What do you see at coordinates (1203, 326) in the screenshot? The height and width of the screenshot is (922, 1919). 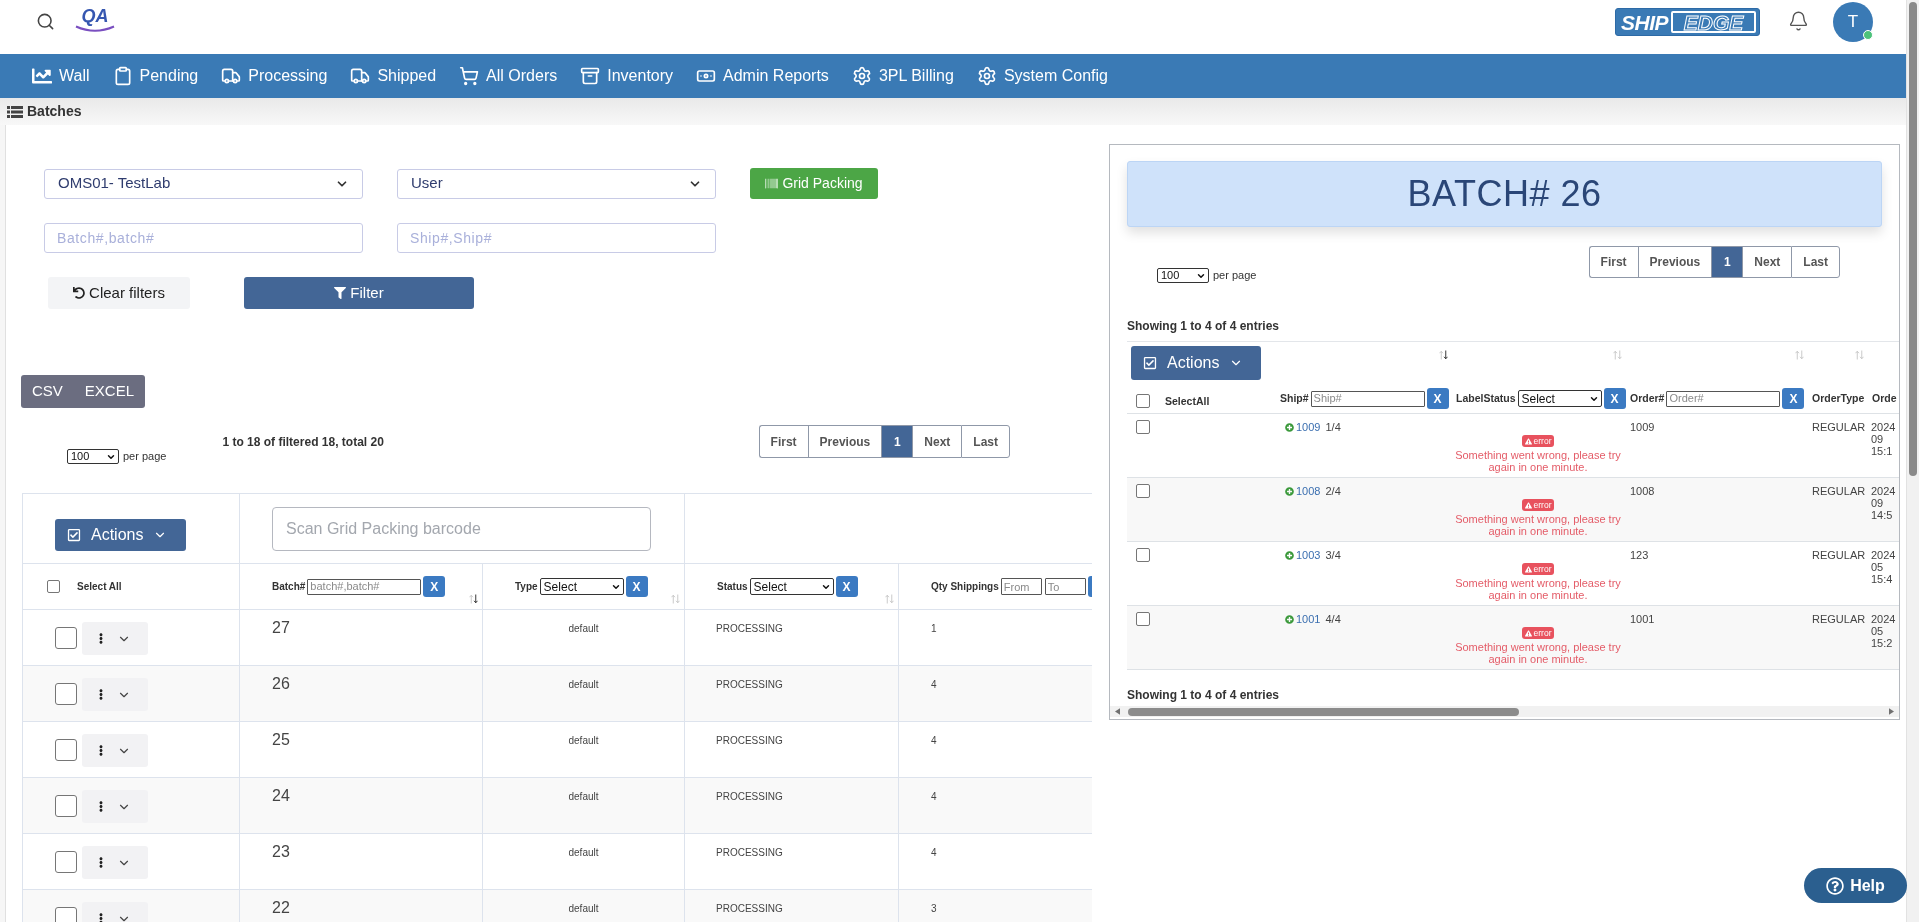 I see `entries-summary: Showing 1 to 4 of 4 entries` at bounding box center [1203, 326].